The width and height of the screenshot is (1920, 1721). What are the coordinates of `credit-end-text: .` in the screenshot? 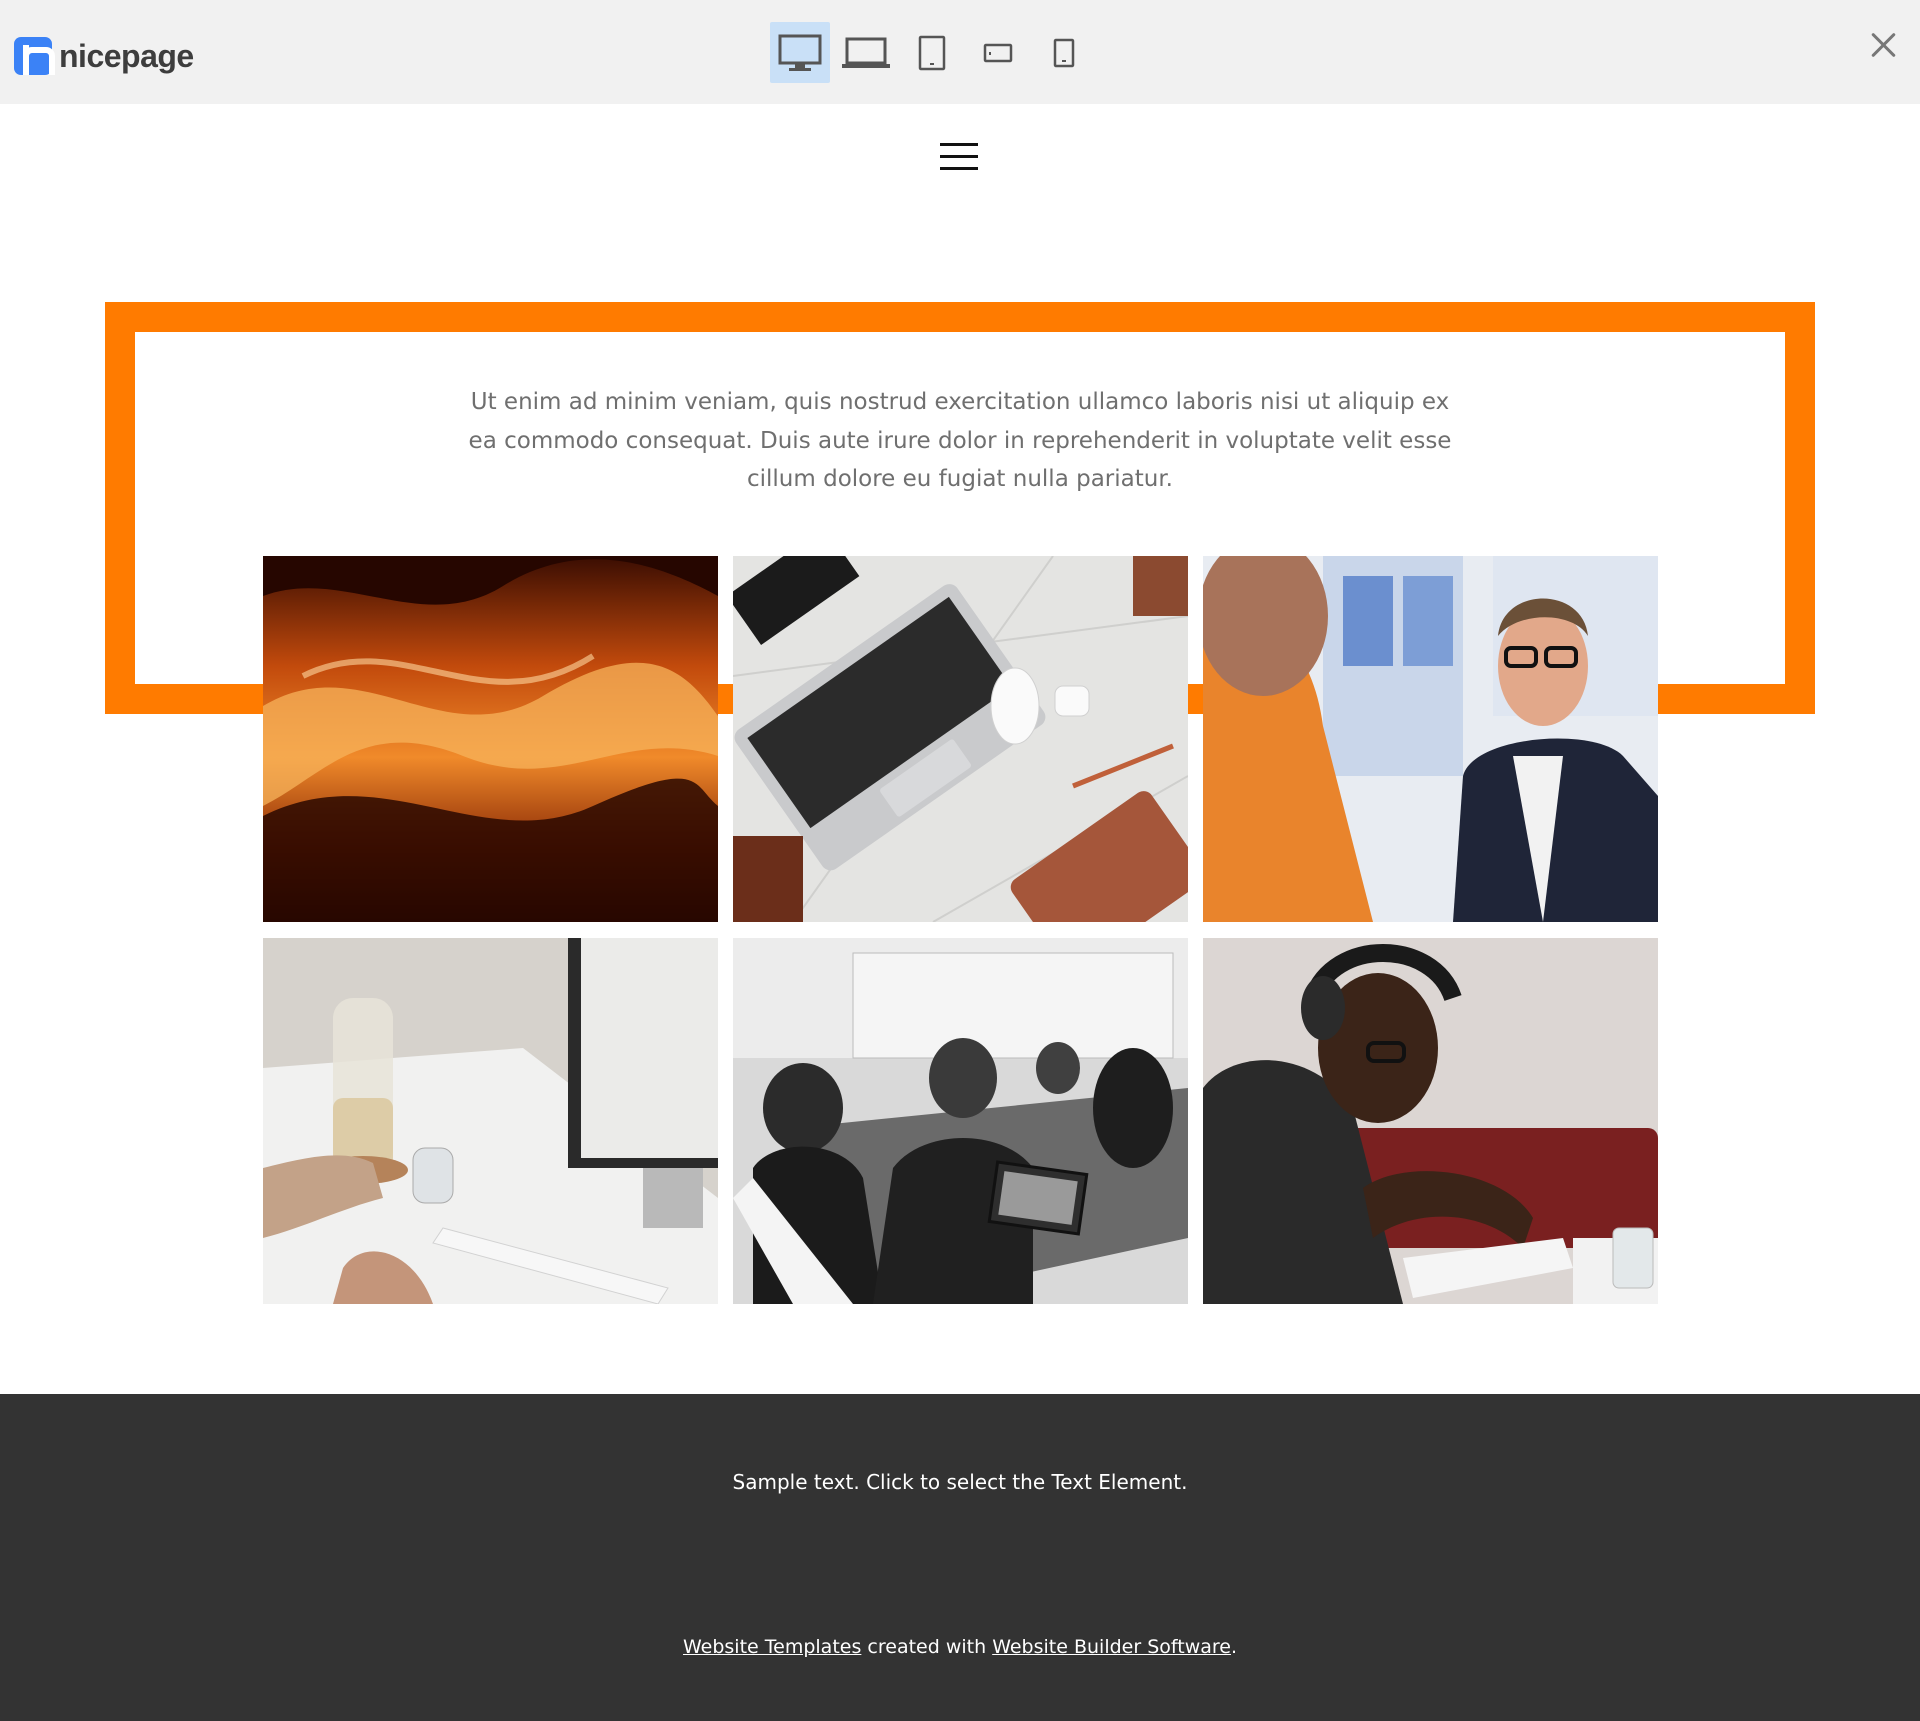 It's located at (1234, 1647).